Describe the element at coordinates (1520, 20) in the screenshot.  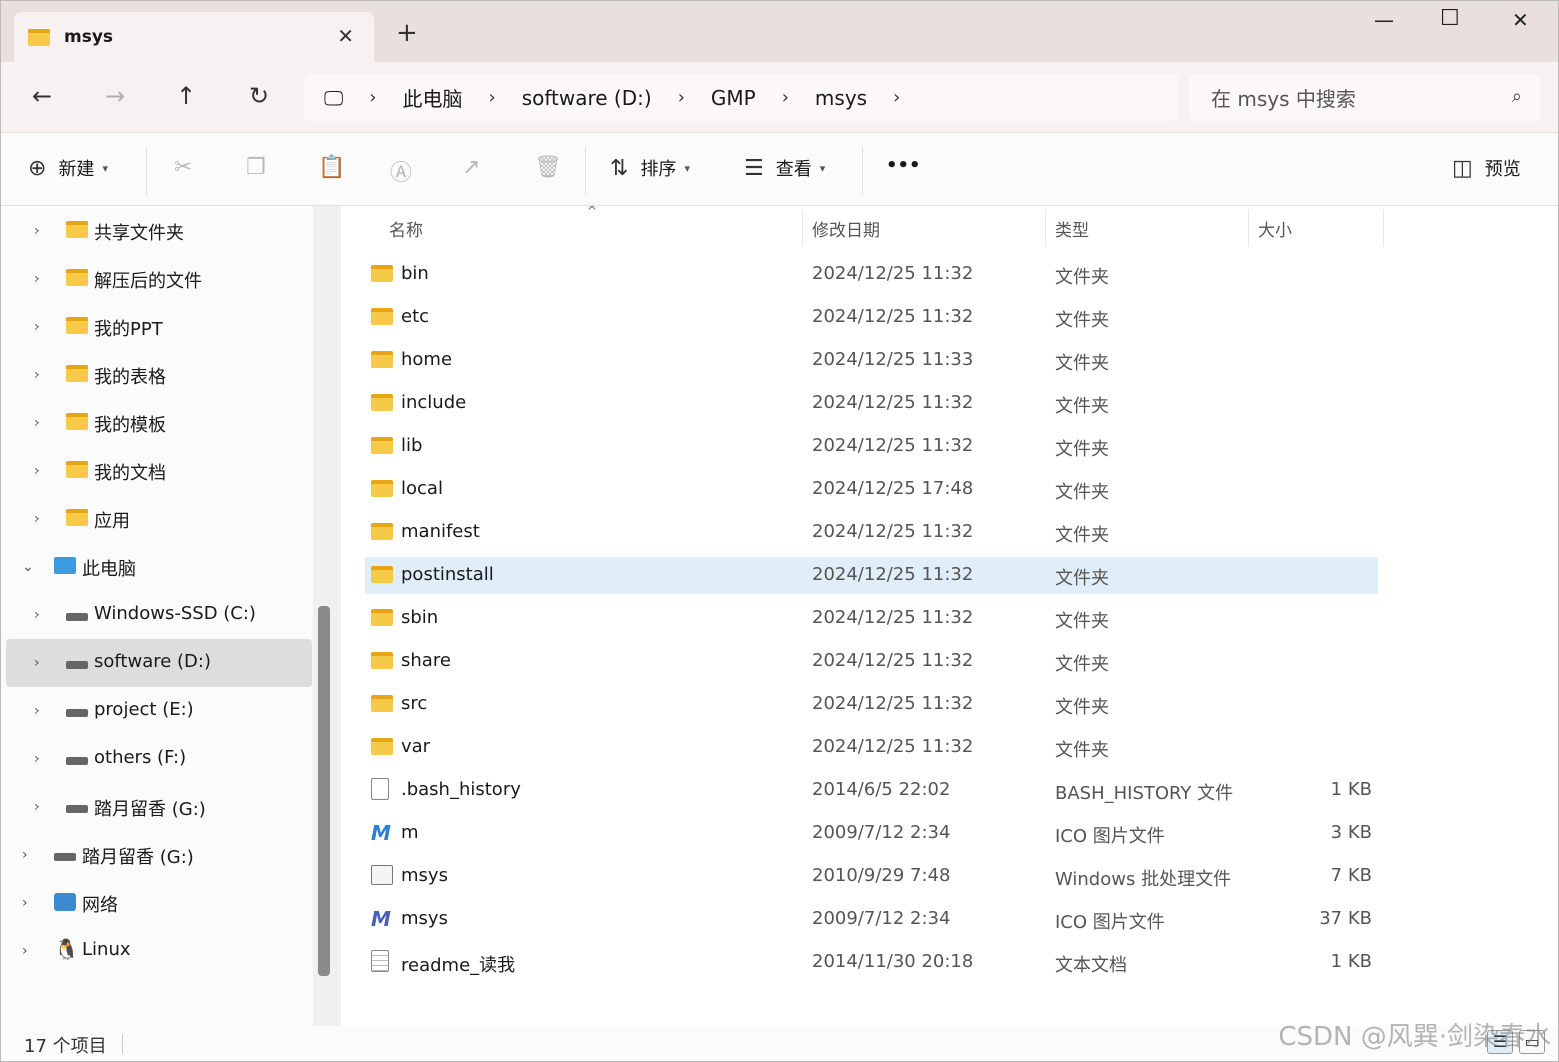
I see `close-window-button: ✕` at that location.